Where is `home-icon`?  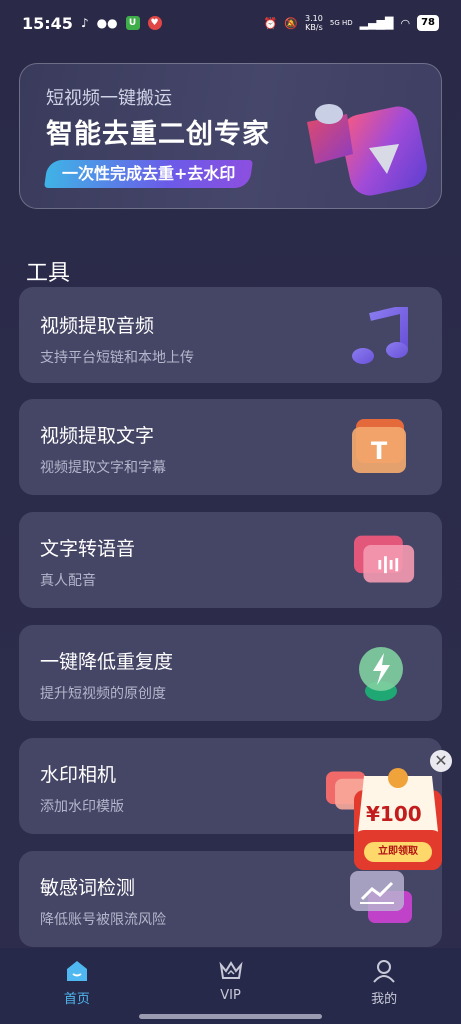
home-icon is located at coordinates (76, 971).